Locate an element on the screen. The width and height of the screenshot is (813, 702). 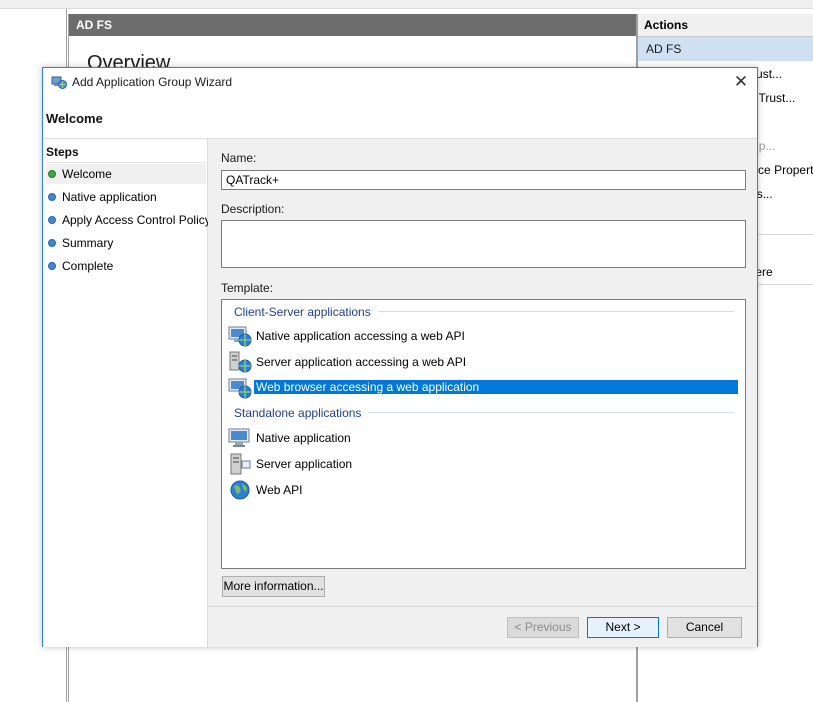
globe-icon is located at coordinates (240, 490).